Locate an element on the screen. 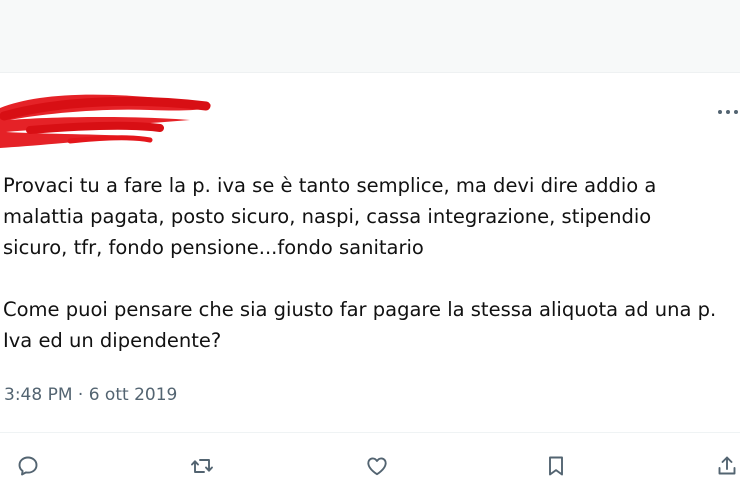 The width and height of the screenshot is (740, 500). tweet-timestamp: 3:48 PM · 6 ott 2019 is located at coordinates (90, 395).